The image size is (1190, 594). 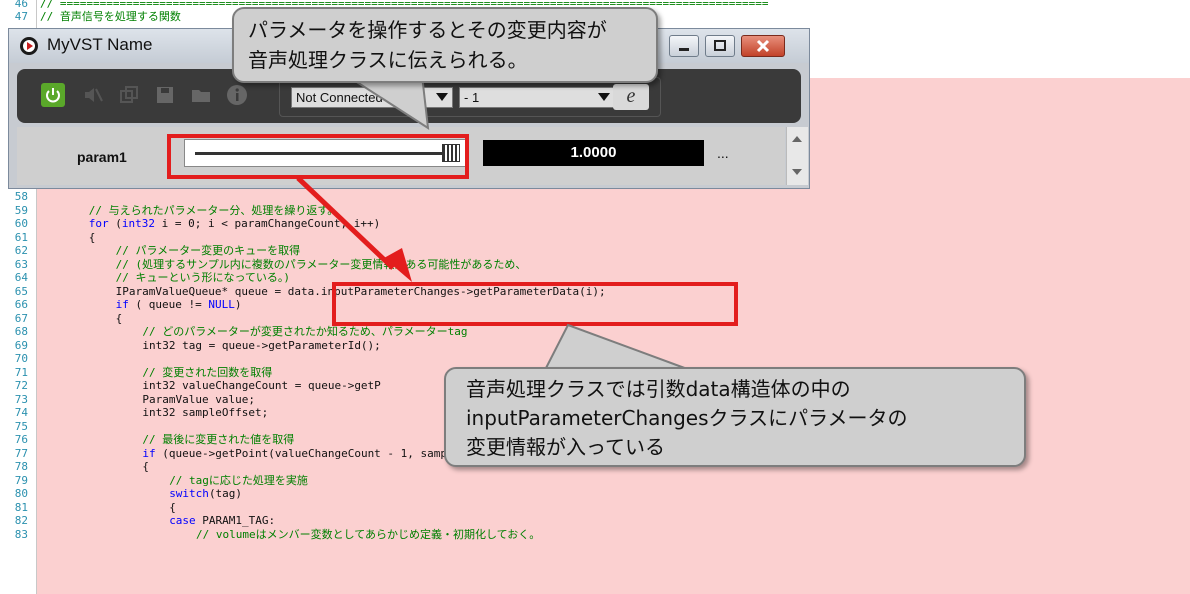 I want to click on top-callout: パラメータを操作するとその変更内容が 音声処理クラスに伝えられる。, so click(x=445, y=45).